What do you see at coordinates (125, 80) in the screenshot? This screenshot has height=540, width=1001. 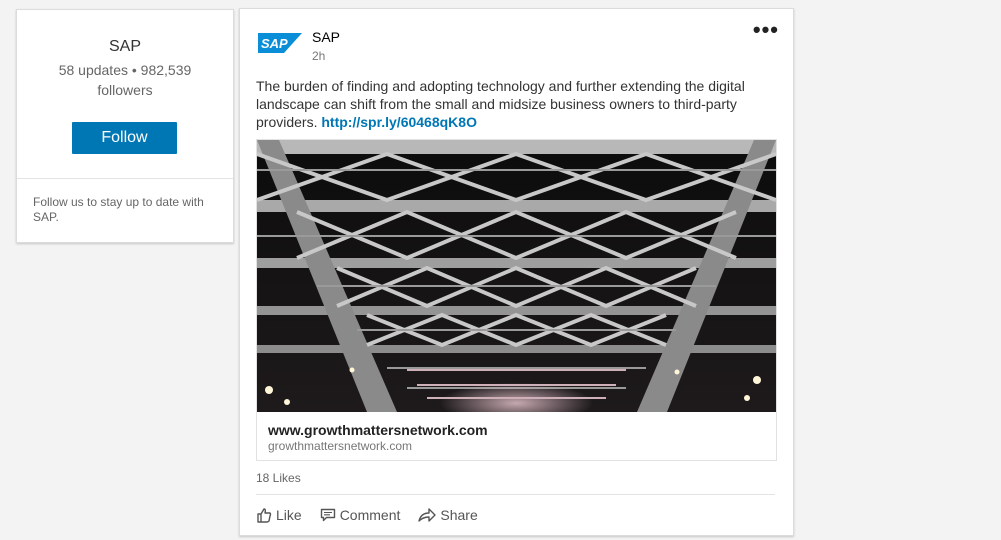 I see `company-stats: 58 updates • 982,539 followers` at bounding box center [125, 80].